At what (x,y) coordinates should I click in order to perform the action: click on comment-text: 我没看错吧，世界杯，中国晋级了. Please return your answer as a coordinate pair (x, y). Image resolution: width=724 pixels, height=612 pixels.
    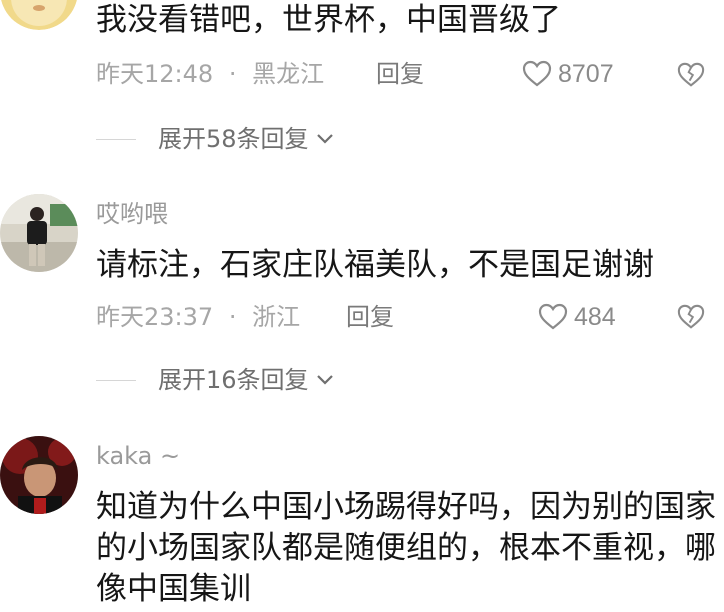
    Looking at the image, I should click on (328, 20).